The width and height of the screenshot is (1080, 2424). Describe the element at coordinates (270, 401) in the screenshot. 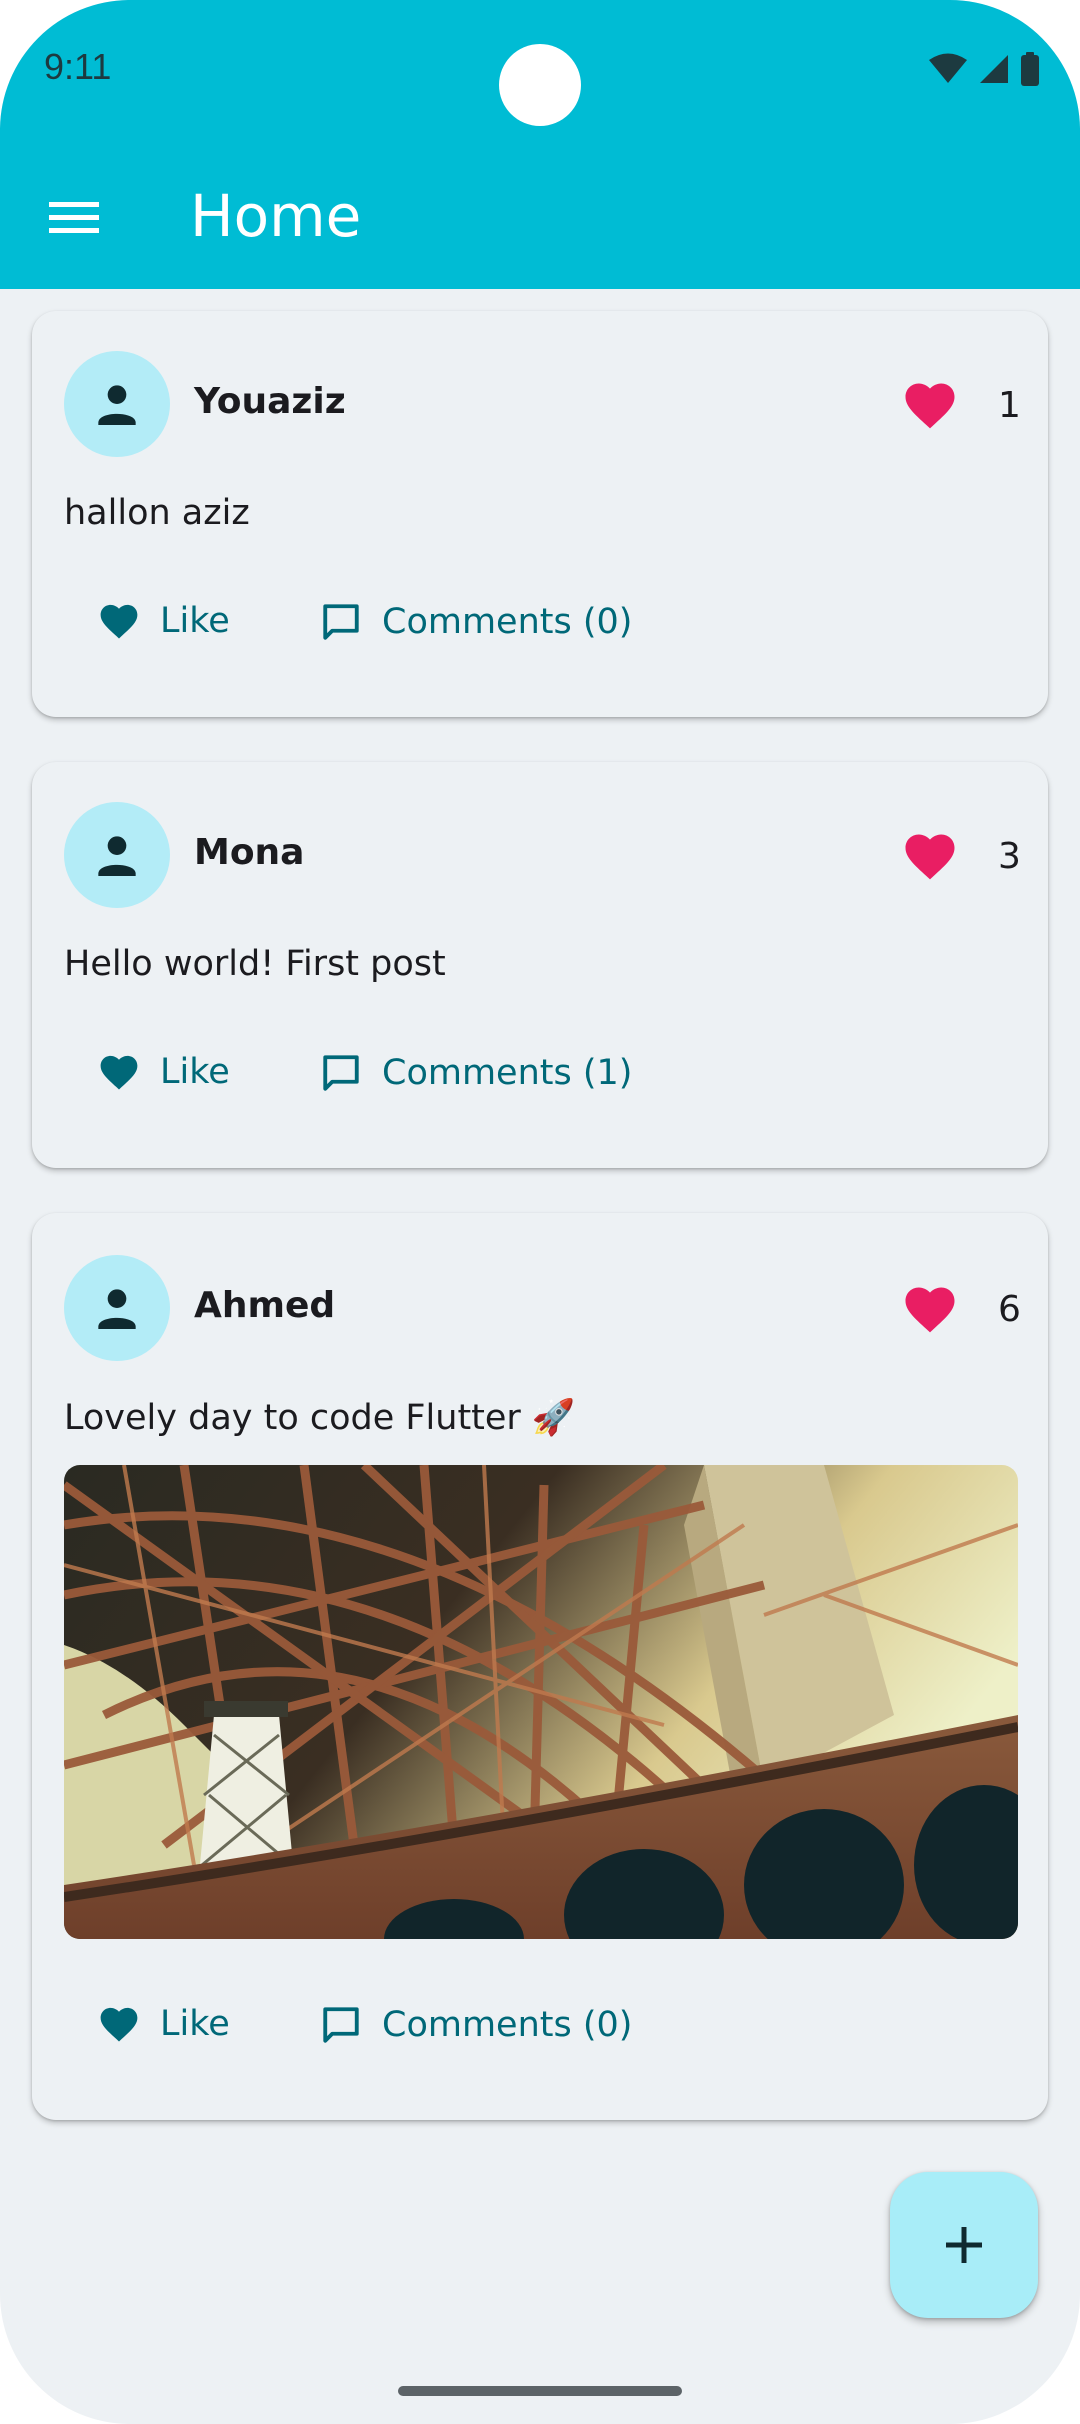

I see `post-author: Youaziz` at that location.